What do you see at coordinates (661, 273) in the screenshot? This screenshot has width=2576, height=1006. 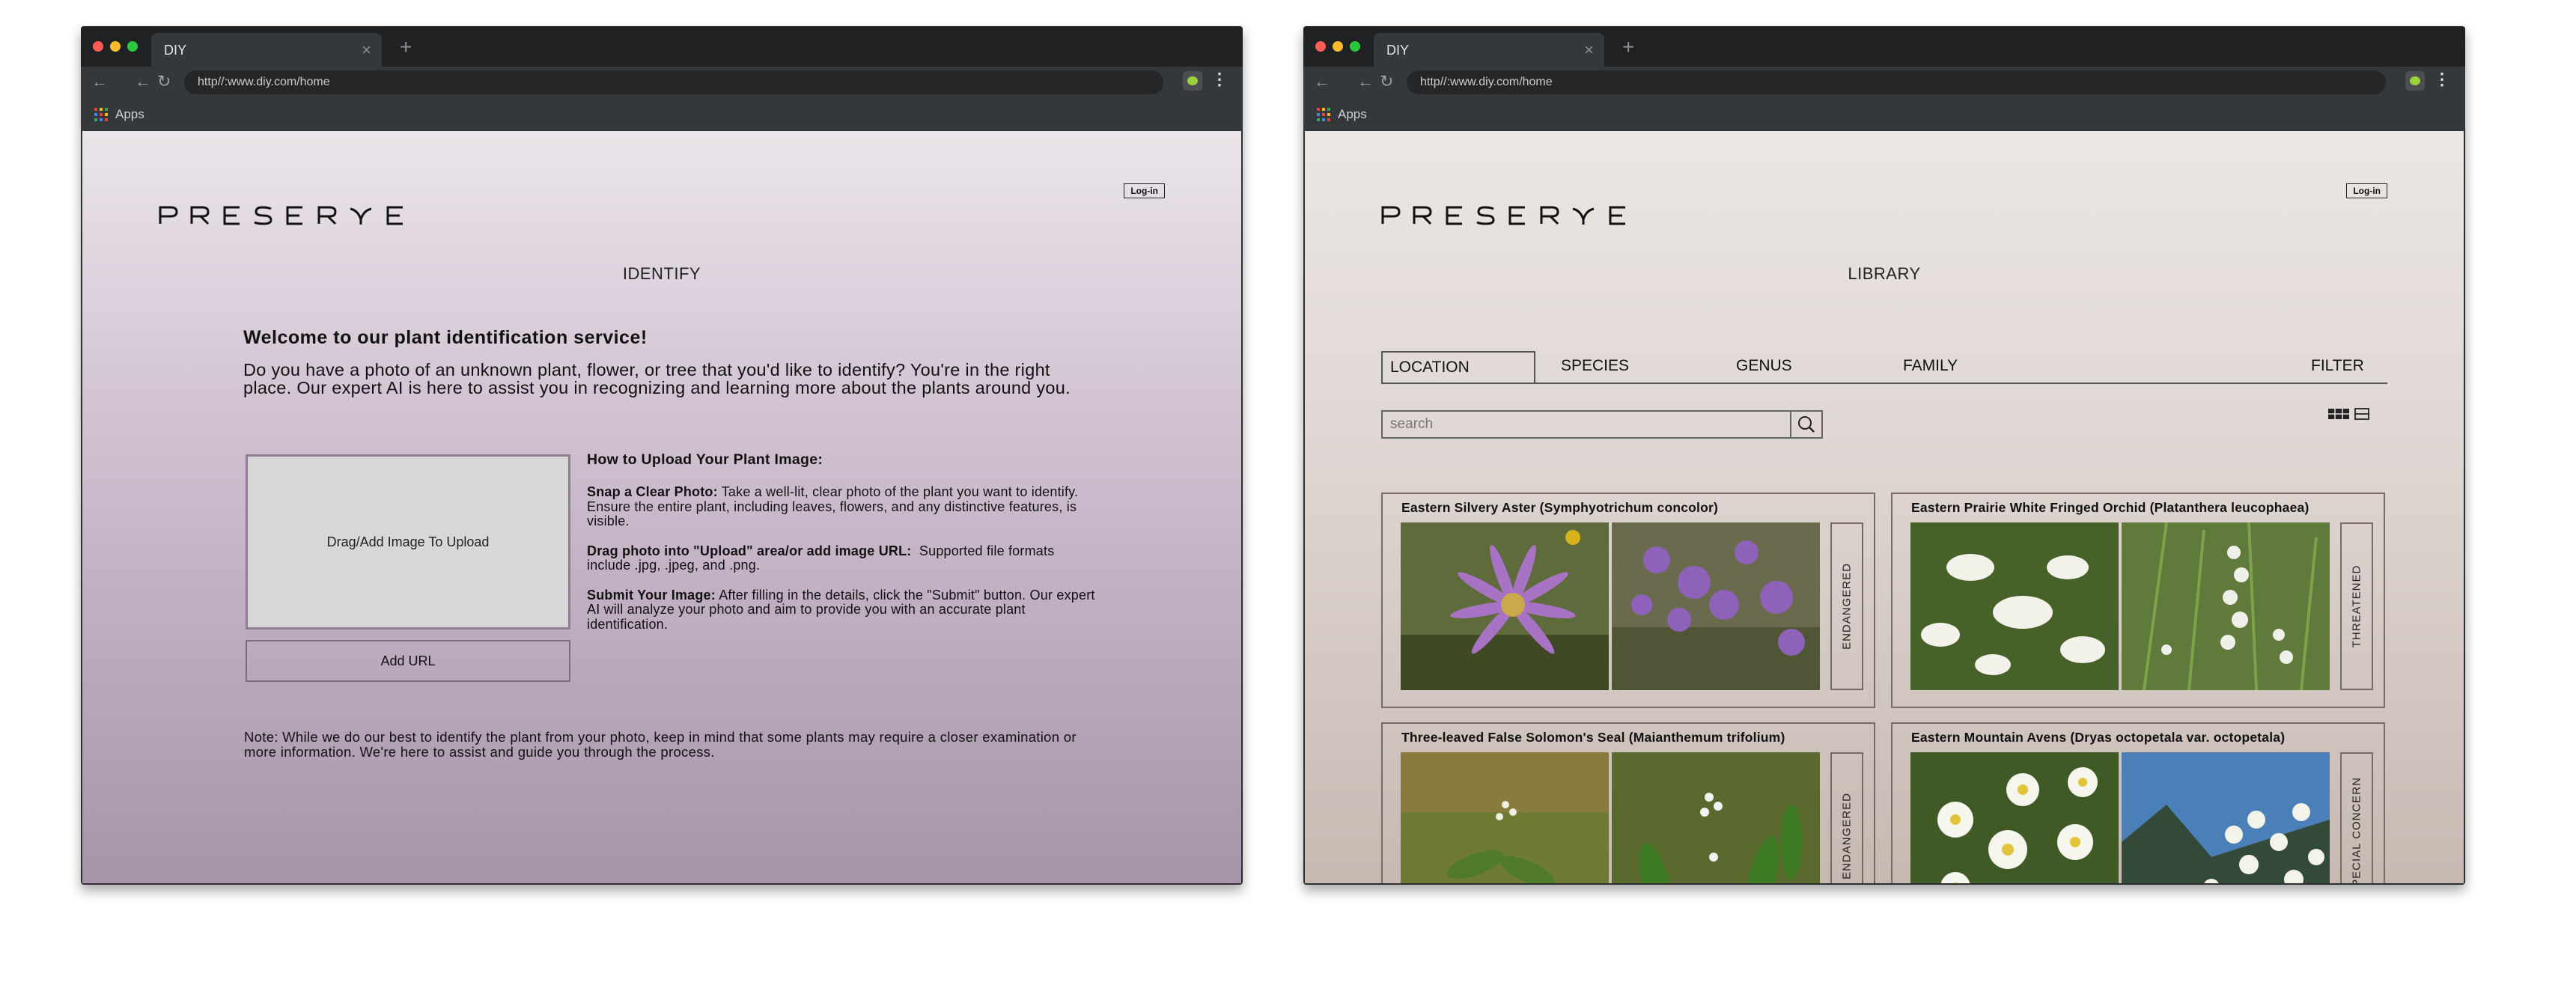 I see `page-title: IDENTIFY` at bounding box center [661, 273].